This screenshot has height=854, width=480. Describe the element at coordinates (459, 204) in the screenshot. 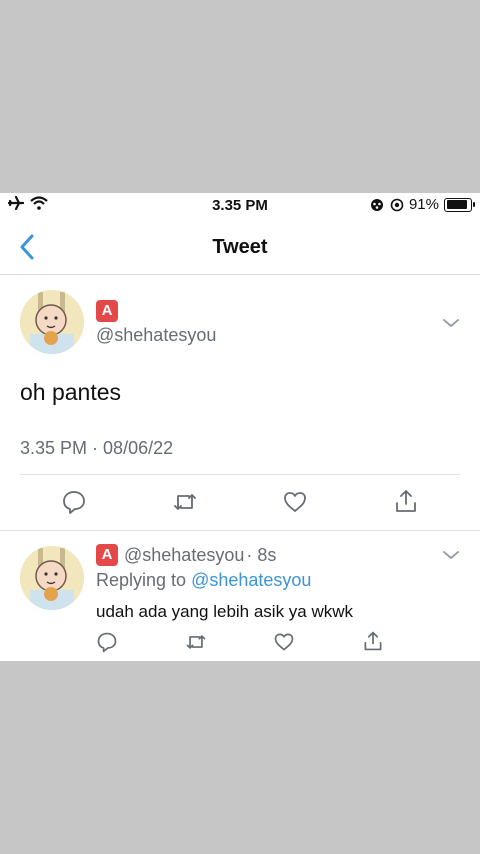

I see `battery-icon` at that location.